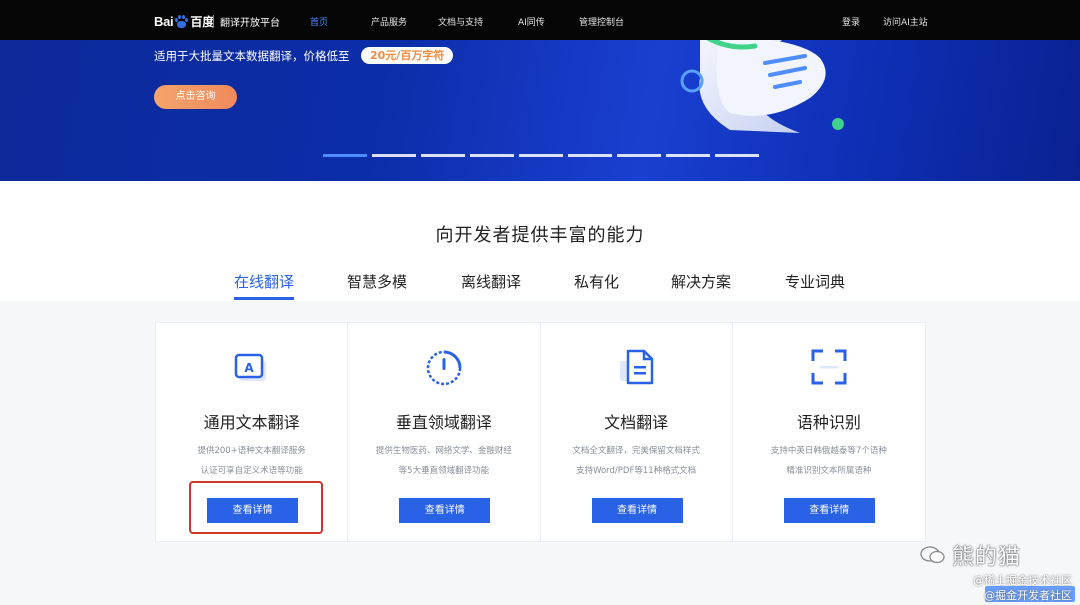  I want to click on baidu-logo: Bai 百度, so click(184, 21).